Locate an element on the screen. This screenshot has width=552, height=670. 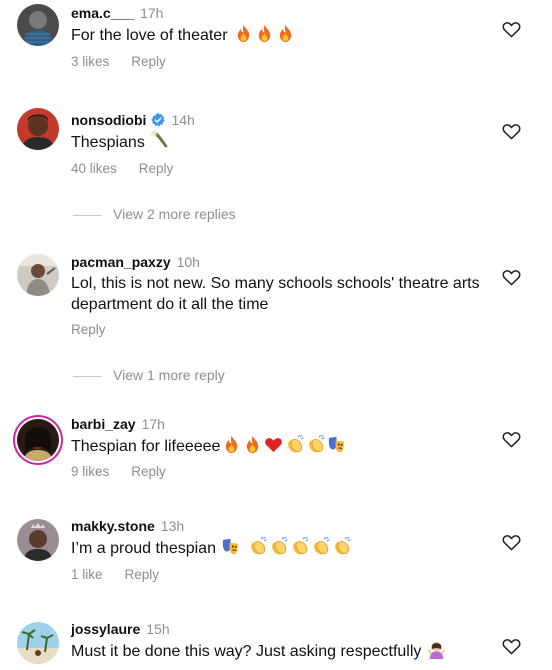
verified-badge-icon is located at coordinates (158, 120).